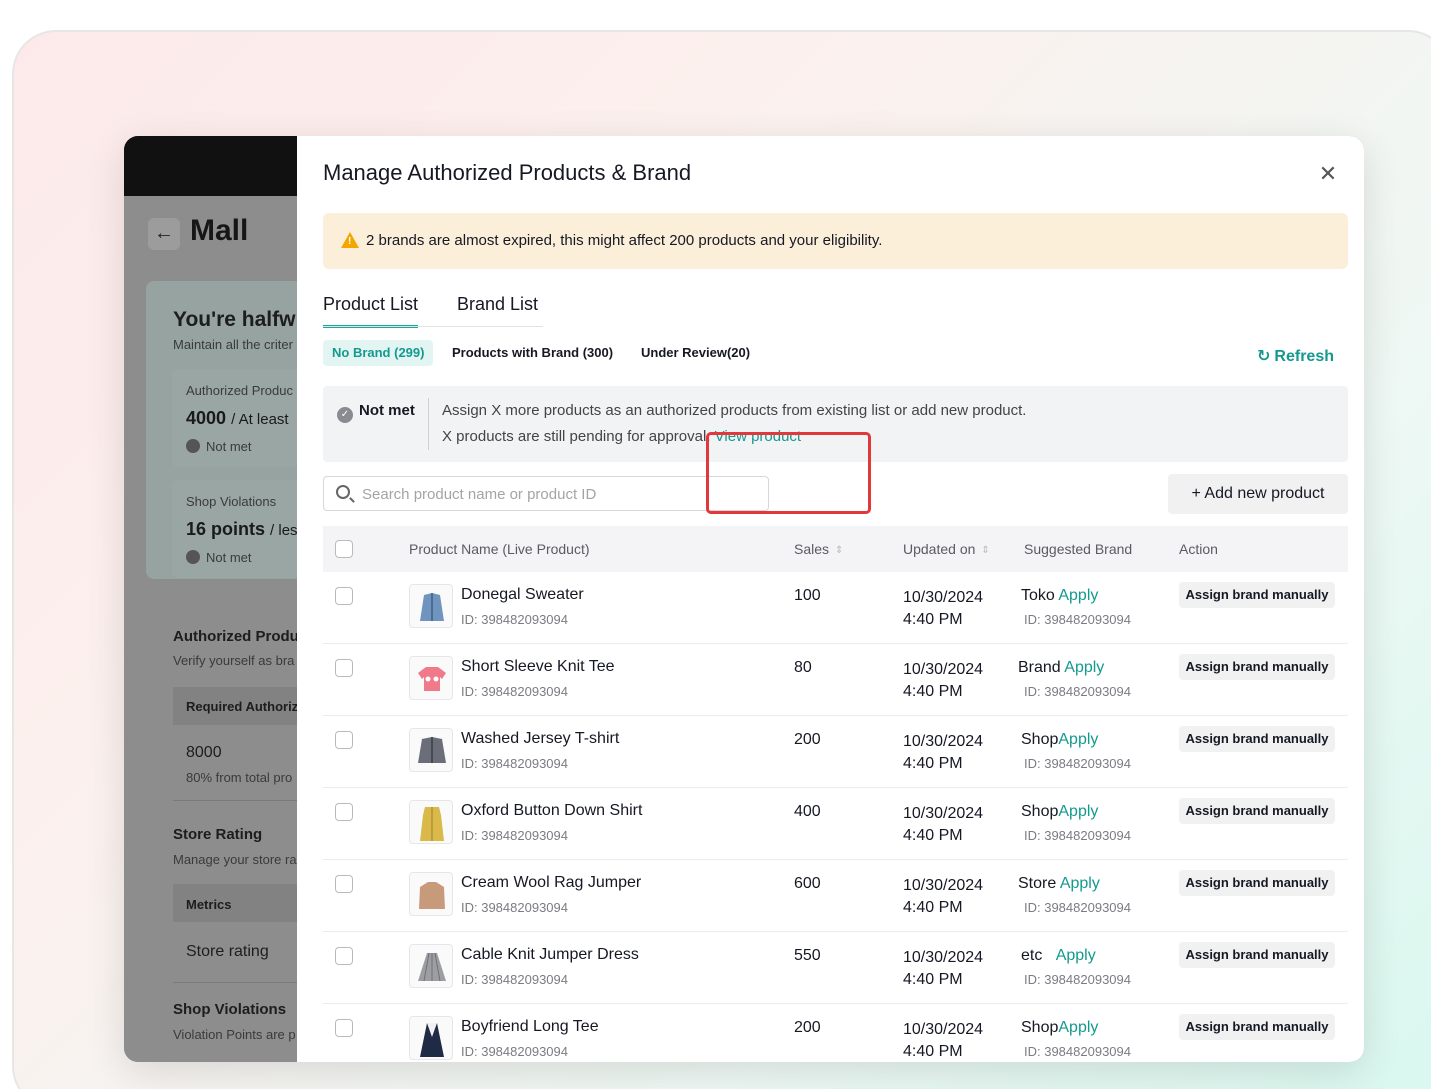 The height and width of the screenshot is (1089, 1431). Describe the element at coordinates (231, 501) in the screenshot. I see `shop-violations-label: Shop Violations` at that location.